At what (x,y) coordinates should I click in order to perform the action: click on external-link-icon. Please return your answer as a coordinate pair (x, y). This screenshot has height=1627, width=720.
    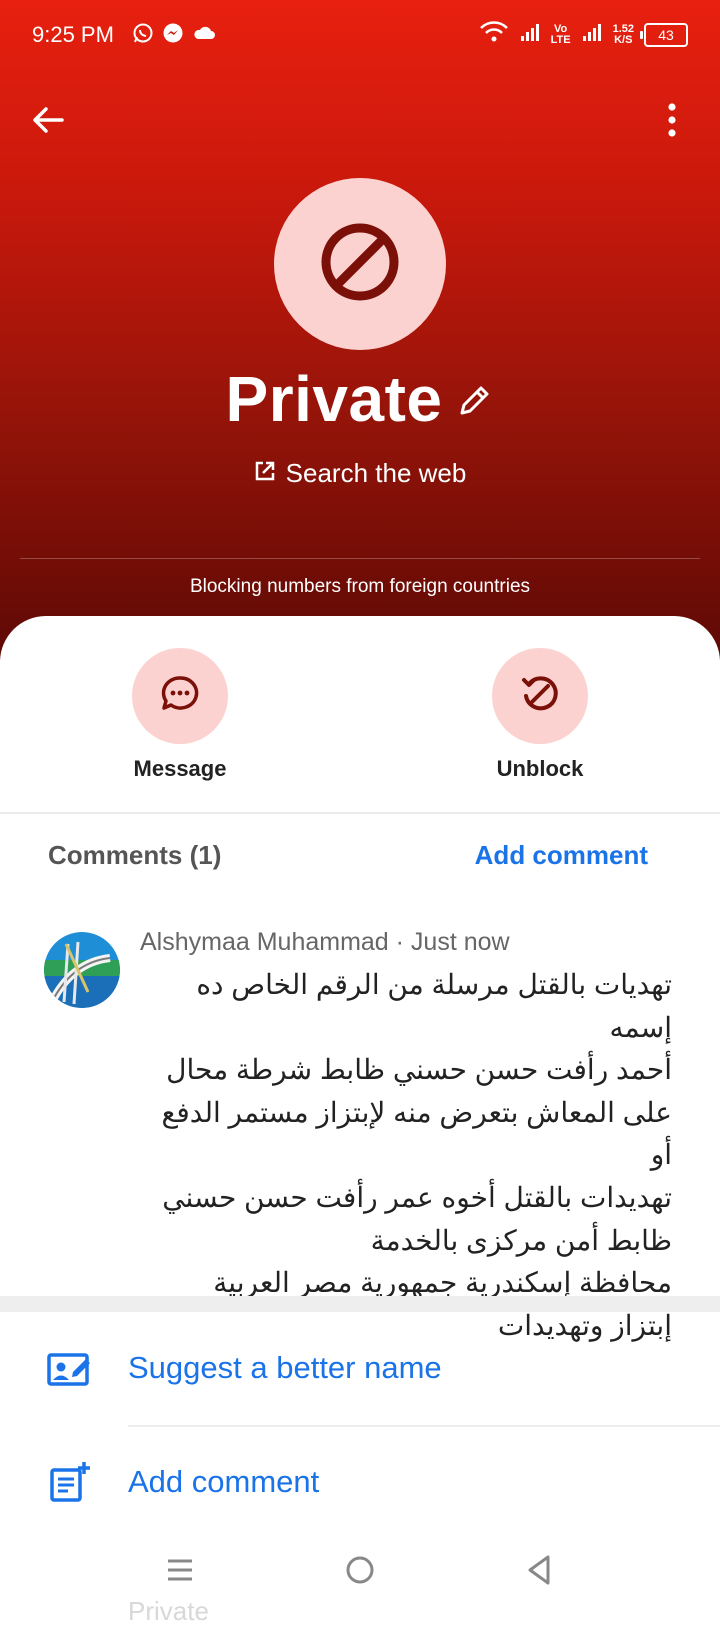
    Looking at the image, I should click on (265, 473).